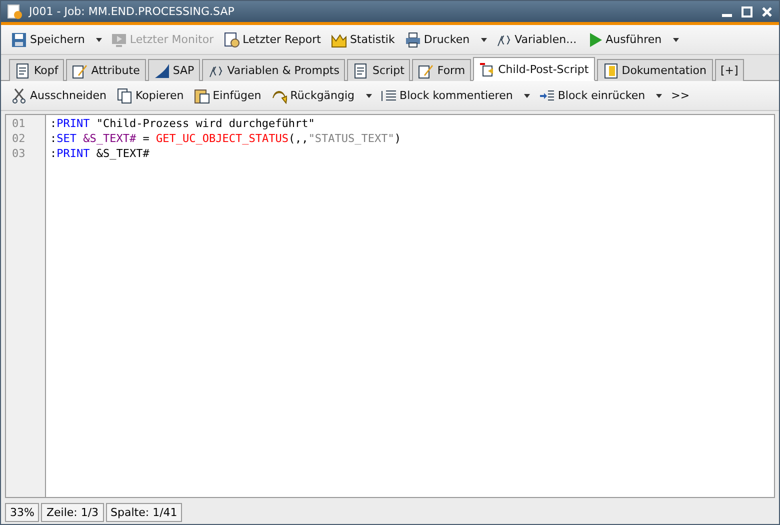 The image size is (780, 525). What do you see at coordinates (680, 95) in the screenshot?
I see `toolbar-button: >>` at bounding box center [680, 95].